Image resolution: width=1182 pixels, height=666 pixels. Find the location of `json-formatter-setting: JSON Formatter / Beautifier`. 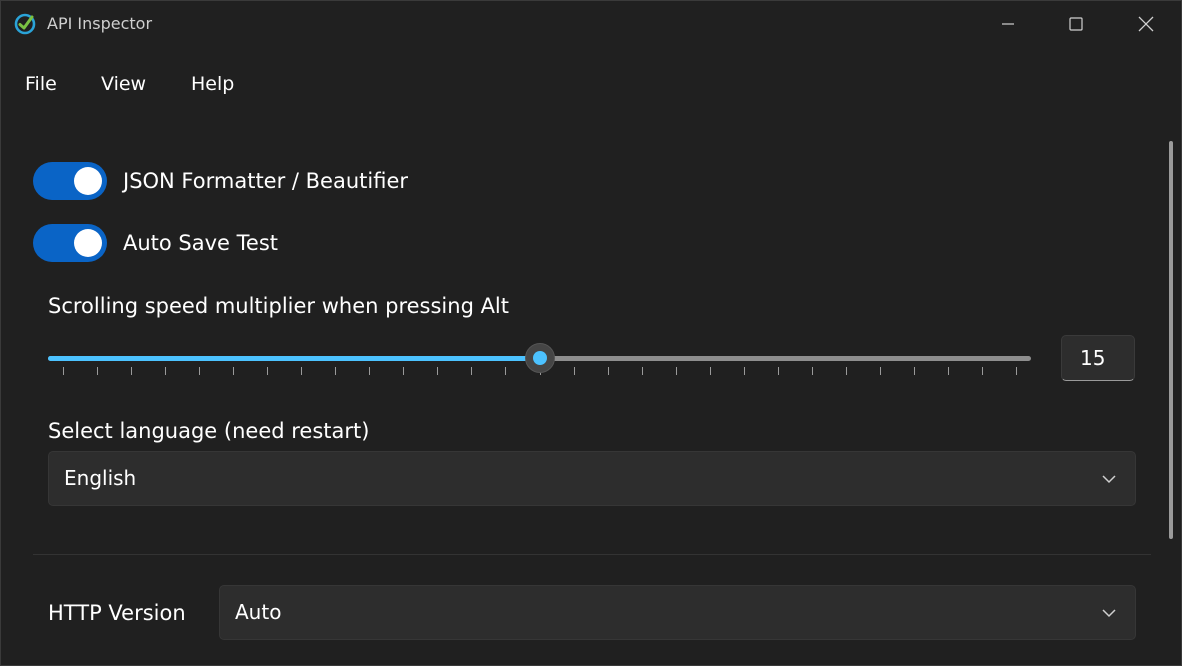

json-formatter-setting: JSON Formatter / Beautifier is located at coordinates (220, 181).